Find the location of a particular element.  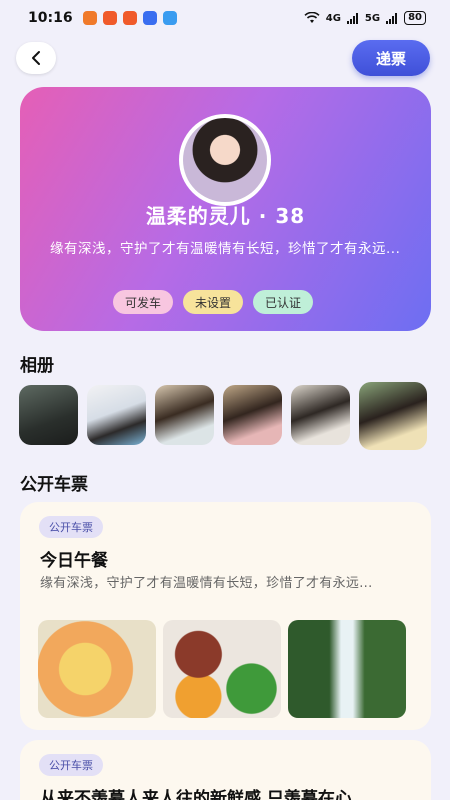

post-images is located at coordinates (222, 669).